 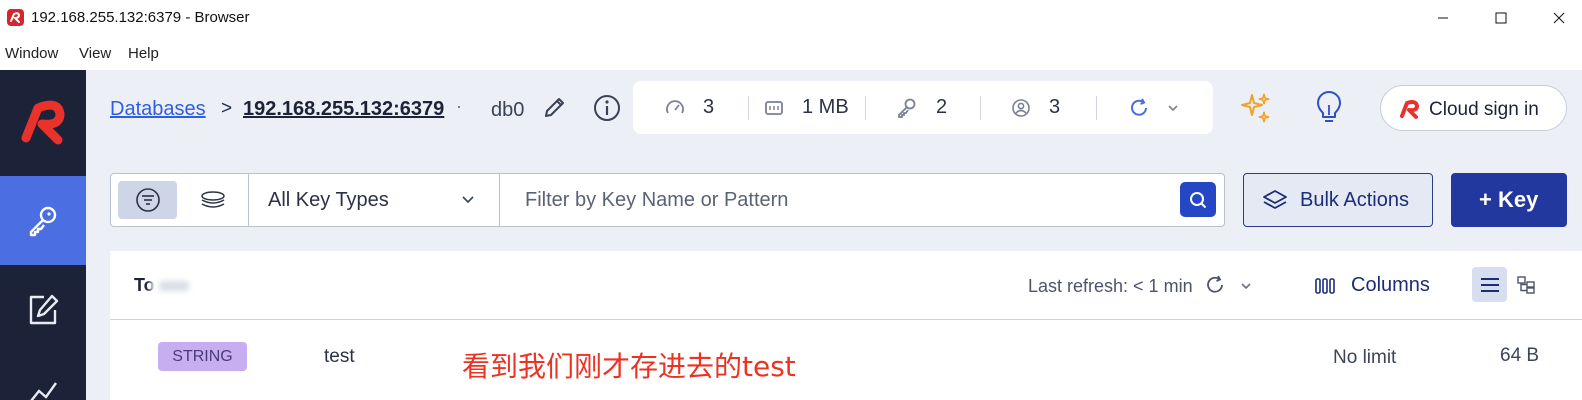 I want to click on bulk-actions-button: Bulk Actions, so click(x=1338, y=200).